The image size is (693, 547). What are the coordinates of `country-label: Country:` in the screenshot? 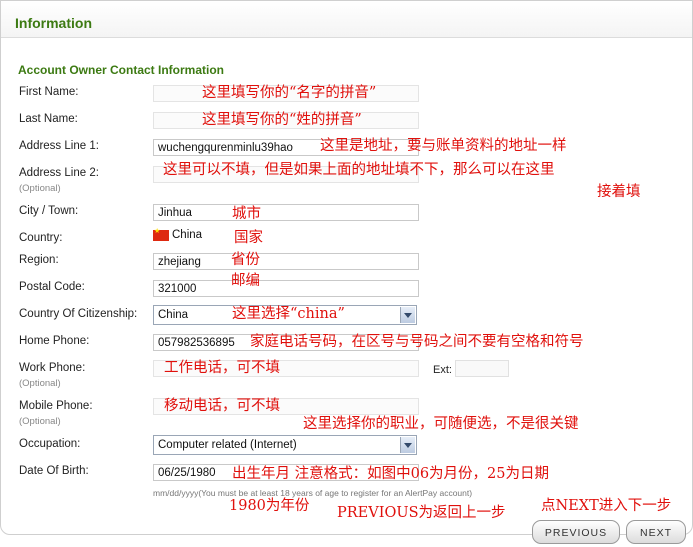 It's located at (41, 238).